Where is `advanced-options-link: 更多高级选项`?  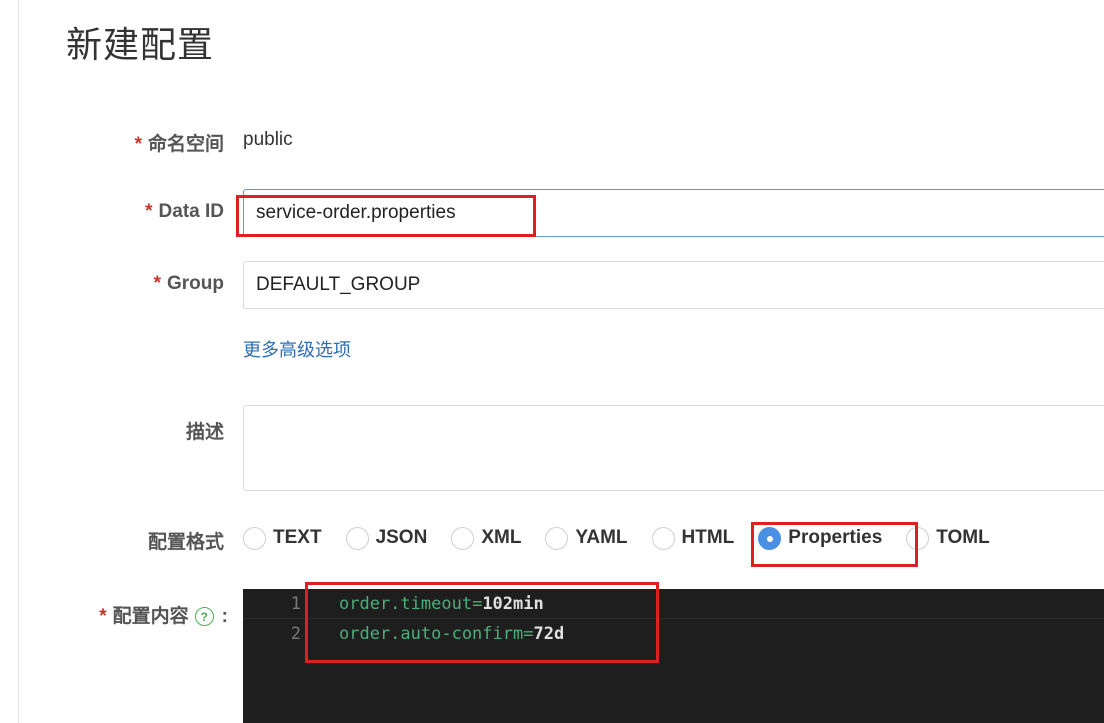 advanced-options-link: 更多高级选项 is located at coordinates (297, 349).